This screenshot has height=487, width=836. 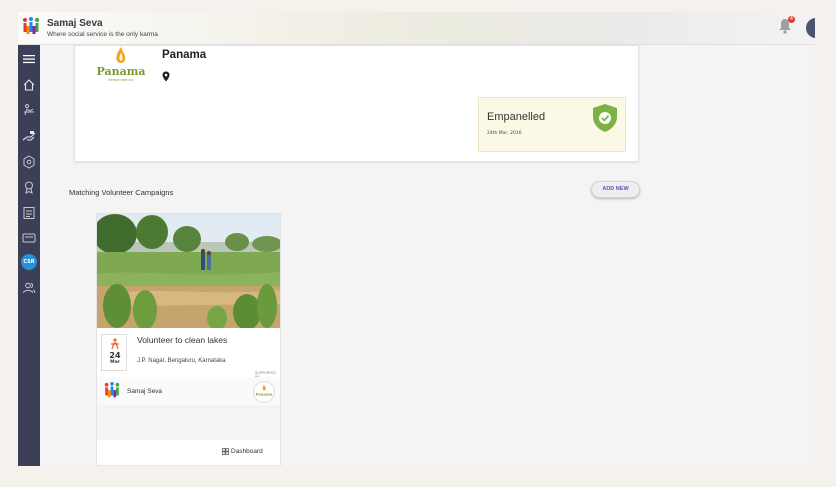 What do you see at coordinates (247, 451) in the screenshot?
I see `dashboard-label: Dashboard` at bounding box center [247, 451].